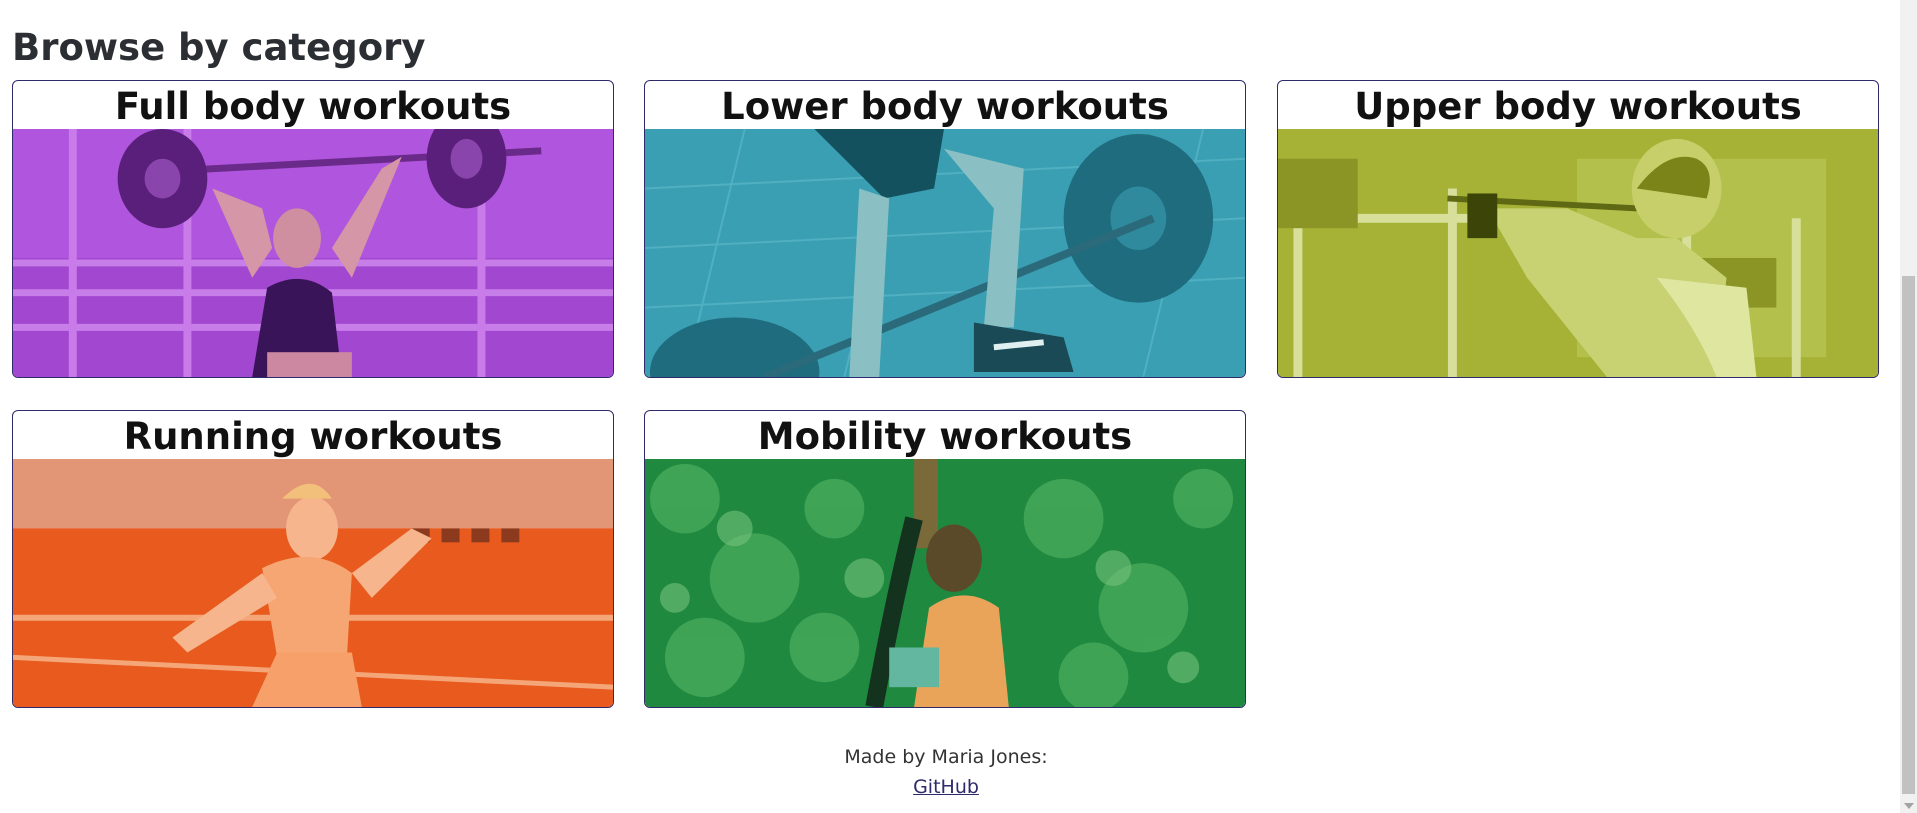 Image resolution: width=1917 pixels, height=813 pixels. I want to click on made-by-text: Made by Maria Jones:, so click(946, 757).